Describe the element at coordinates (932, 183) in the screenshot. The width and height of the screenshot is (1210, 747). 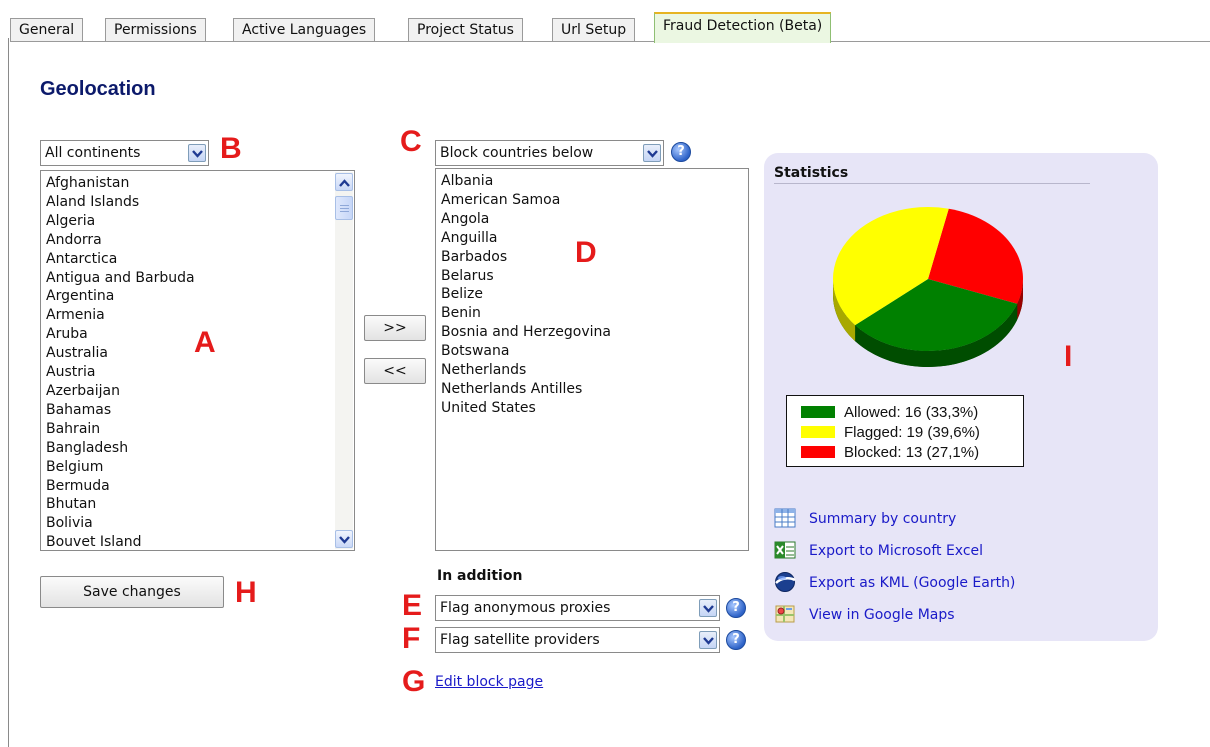
I see `divider` at that location.